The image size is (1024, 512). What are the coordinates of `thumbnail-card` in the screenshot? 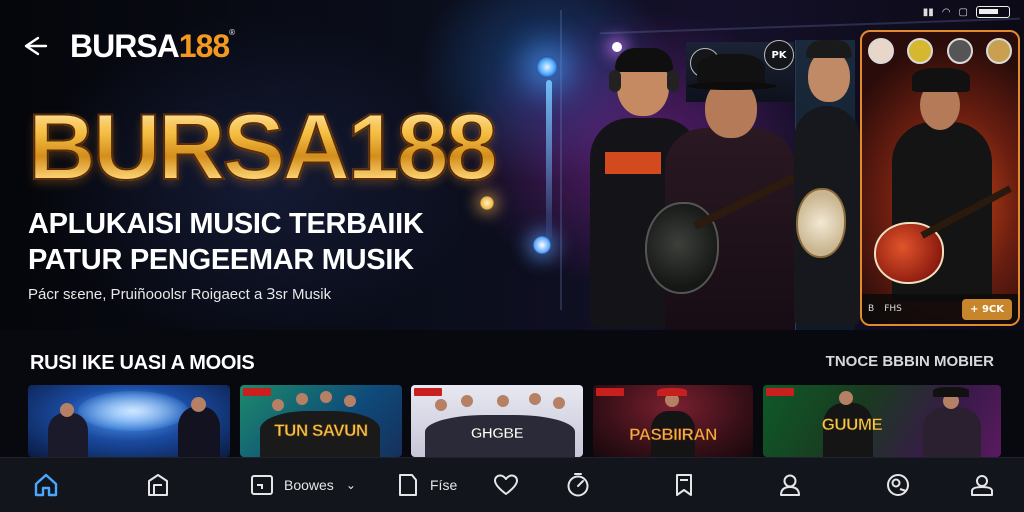 It's located at (129, 421).